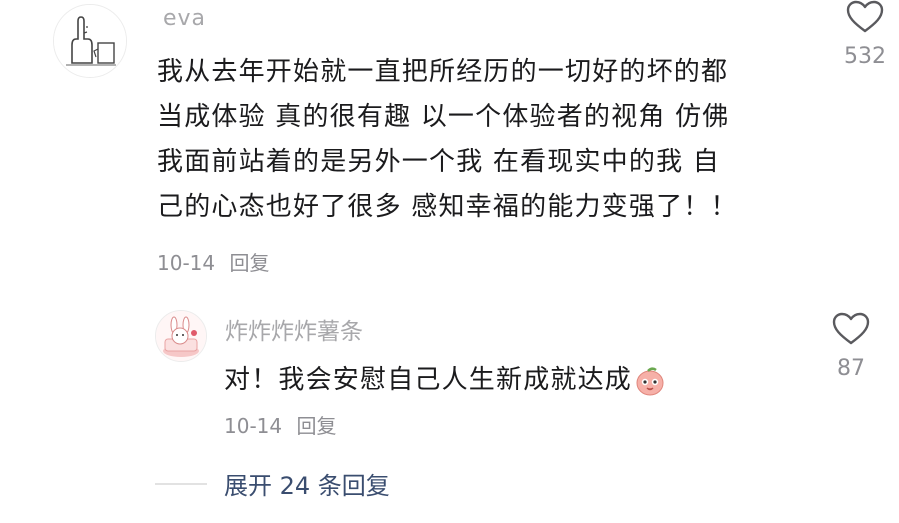 The image size is (899, 523). I want to click on reply-button: 回复, so click(249, 263).